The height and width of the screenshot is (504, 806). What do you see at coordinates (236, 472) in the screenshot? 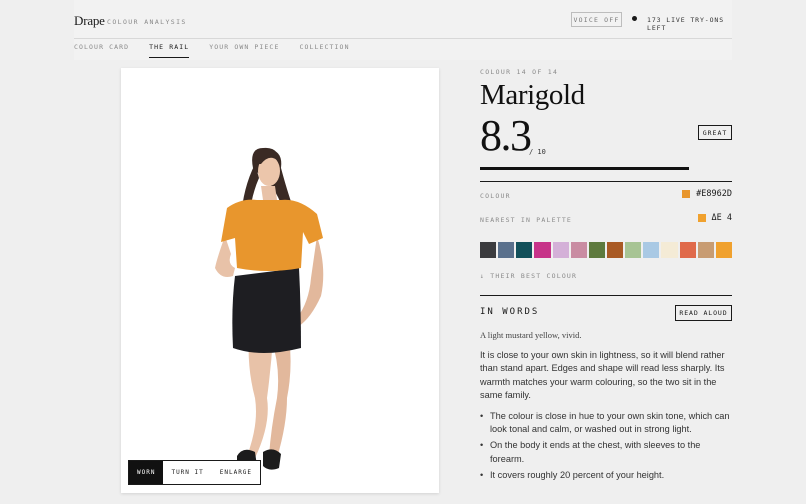
I see `enlarge-button: ENLARGE` at bounding box center [236, 472].